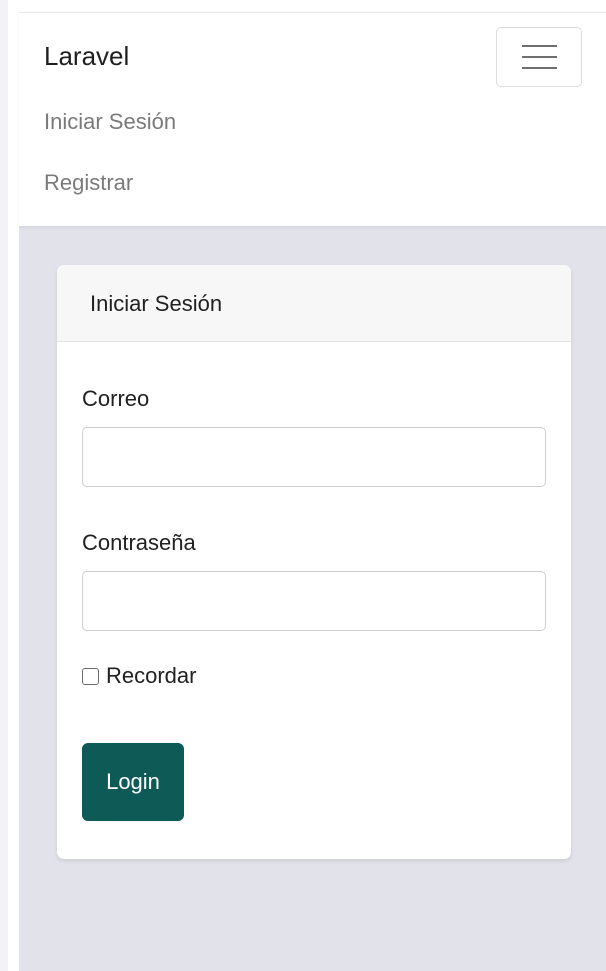 The image size is (606, 971). Describe the element at coordinates (151, 676) in the screenshot. I see `remember-label: Recordar` at that location.